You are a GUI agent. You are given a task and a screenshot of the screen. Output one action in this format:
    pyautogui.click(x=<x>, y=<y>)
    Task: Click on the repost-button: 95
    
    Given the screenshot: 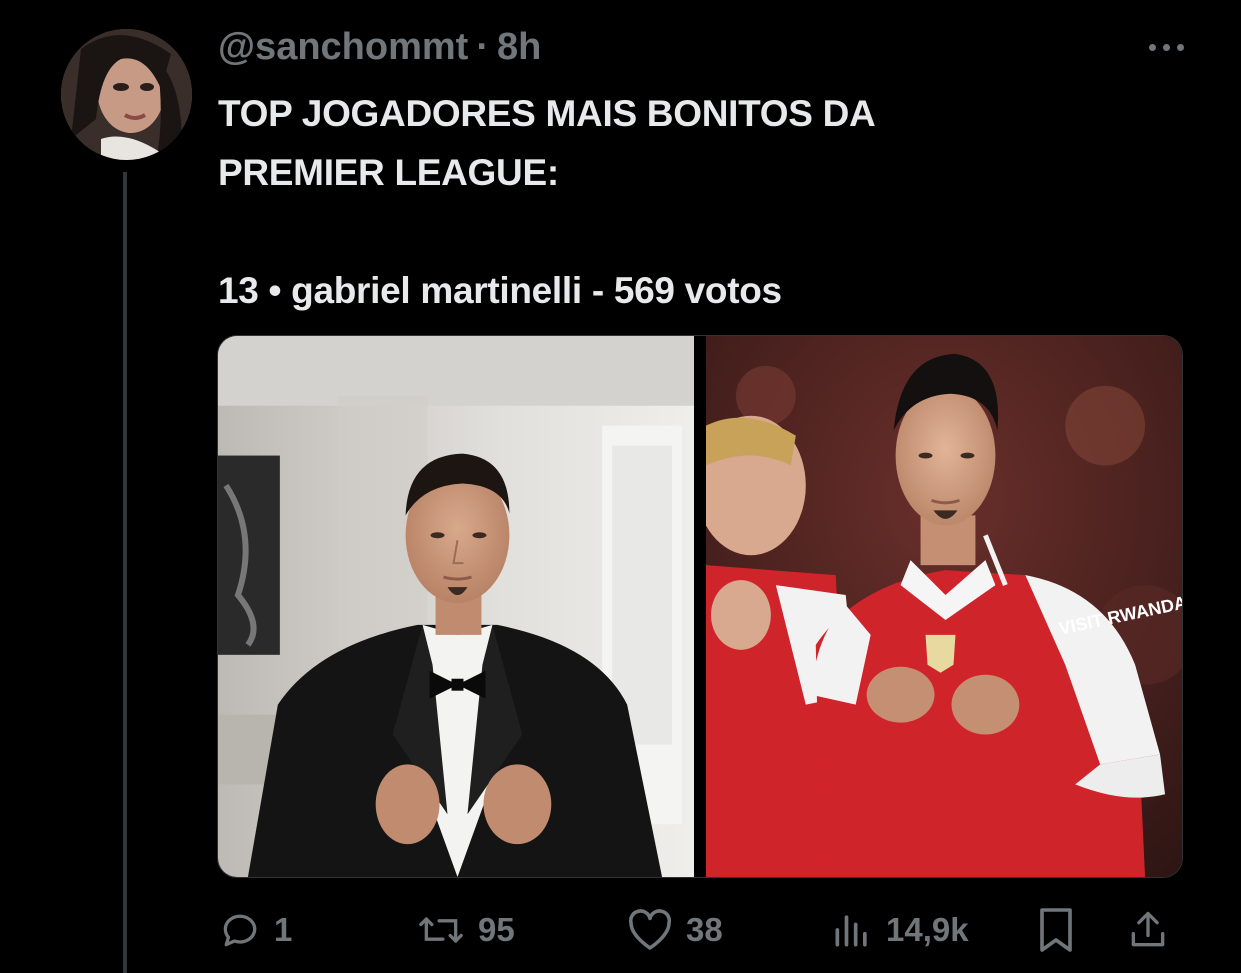 What is the action you would take?
    pyautogui.click(x=465, y=930)
    